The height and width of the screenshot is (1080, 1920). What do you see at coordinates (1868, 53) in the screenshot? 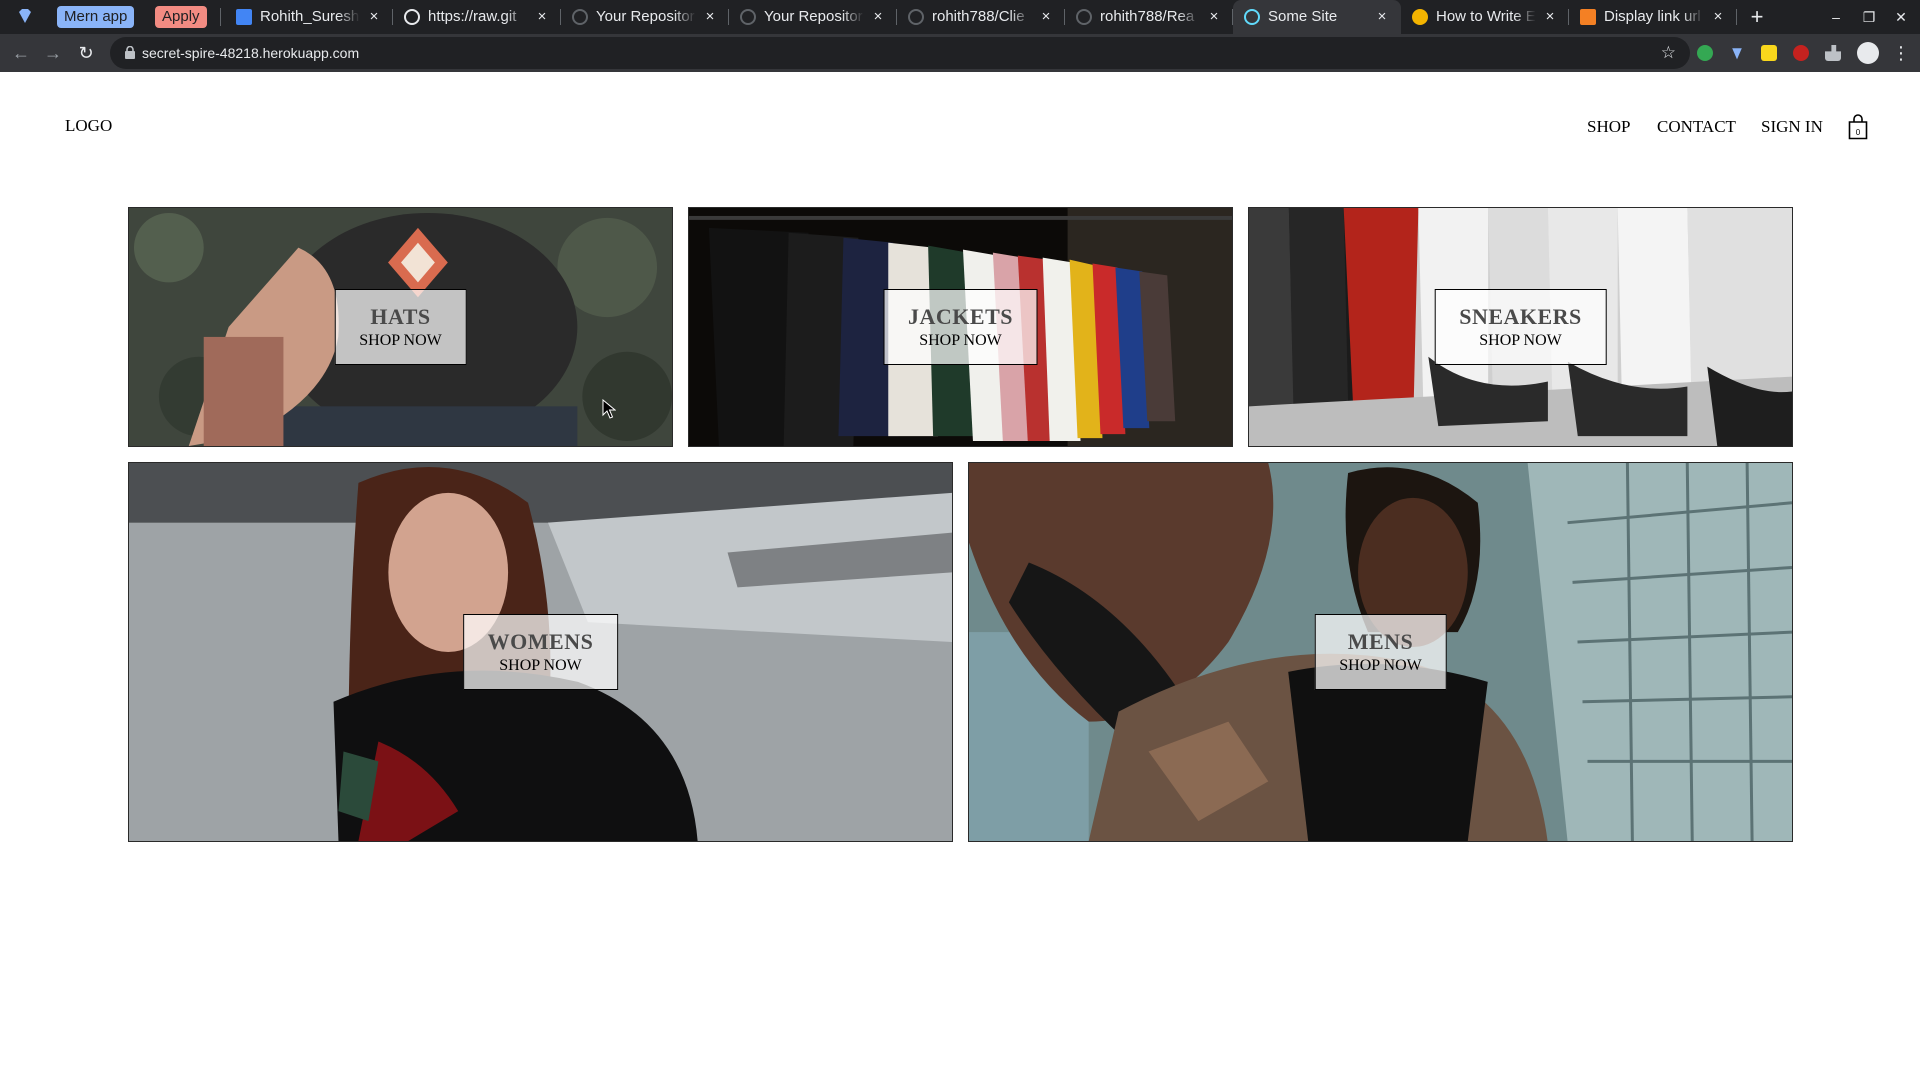
I see `avatar` at bounding box center [1868, 53].